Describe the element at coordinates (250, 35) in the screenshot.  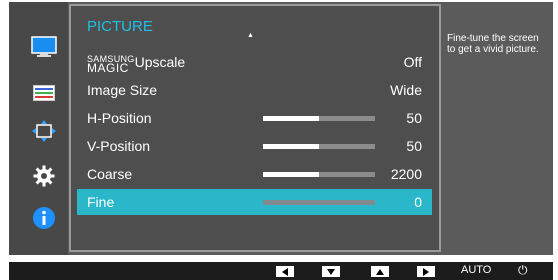
I see `scroll-up-indicator: ▲` at that location.